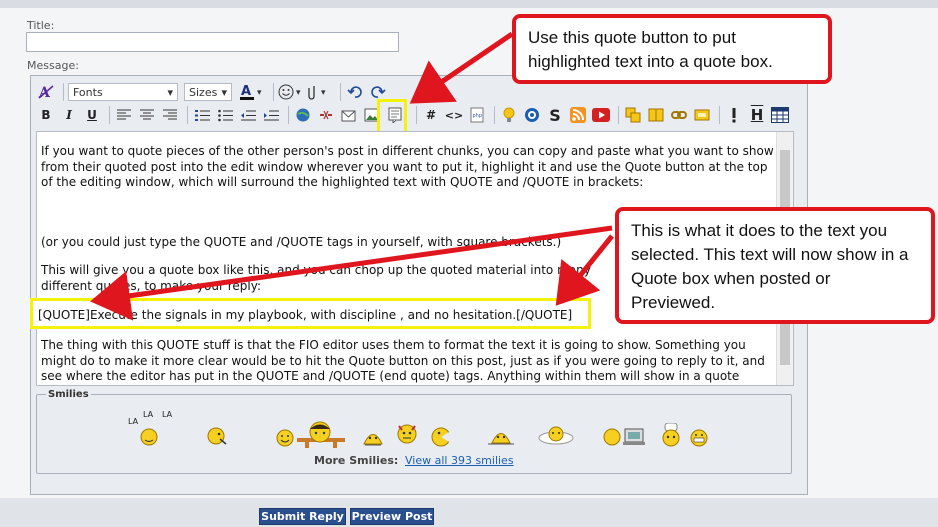  Describe the element at coordinates (373, 438) in the screenshot. I see `smiley-cry` at that location.